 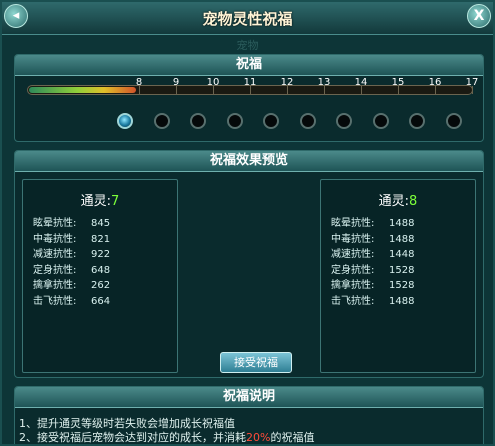 I want to click on stat-row: 擒拿抗性: 1528, so click(x=401, y=283).